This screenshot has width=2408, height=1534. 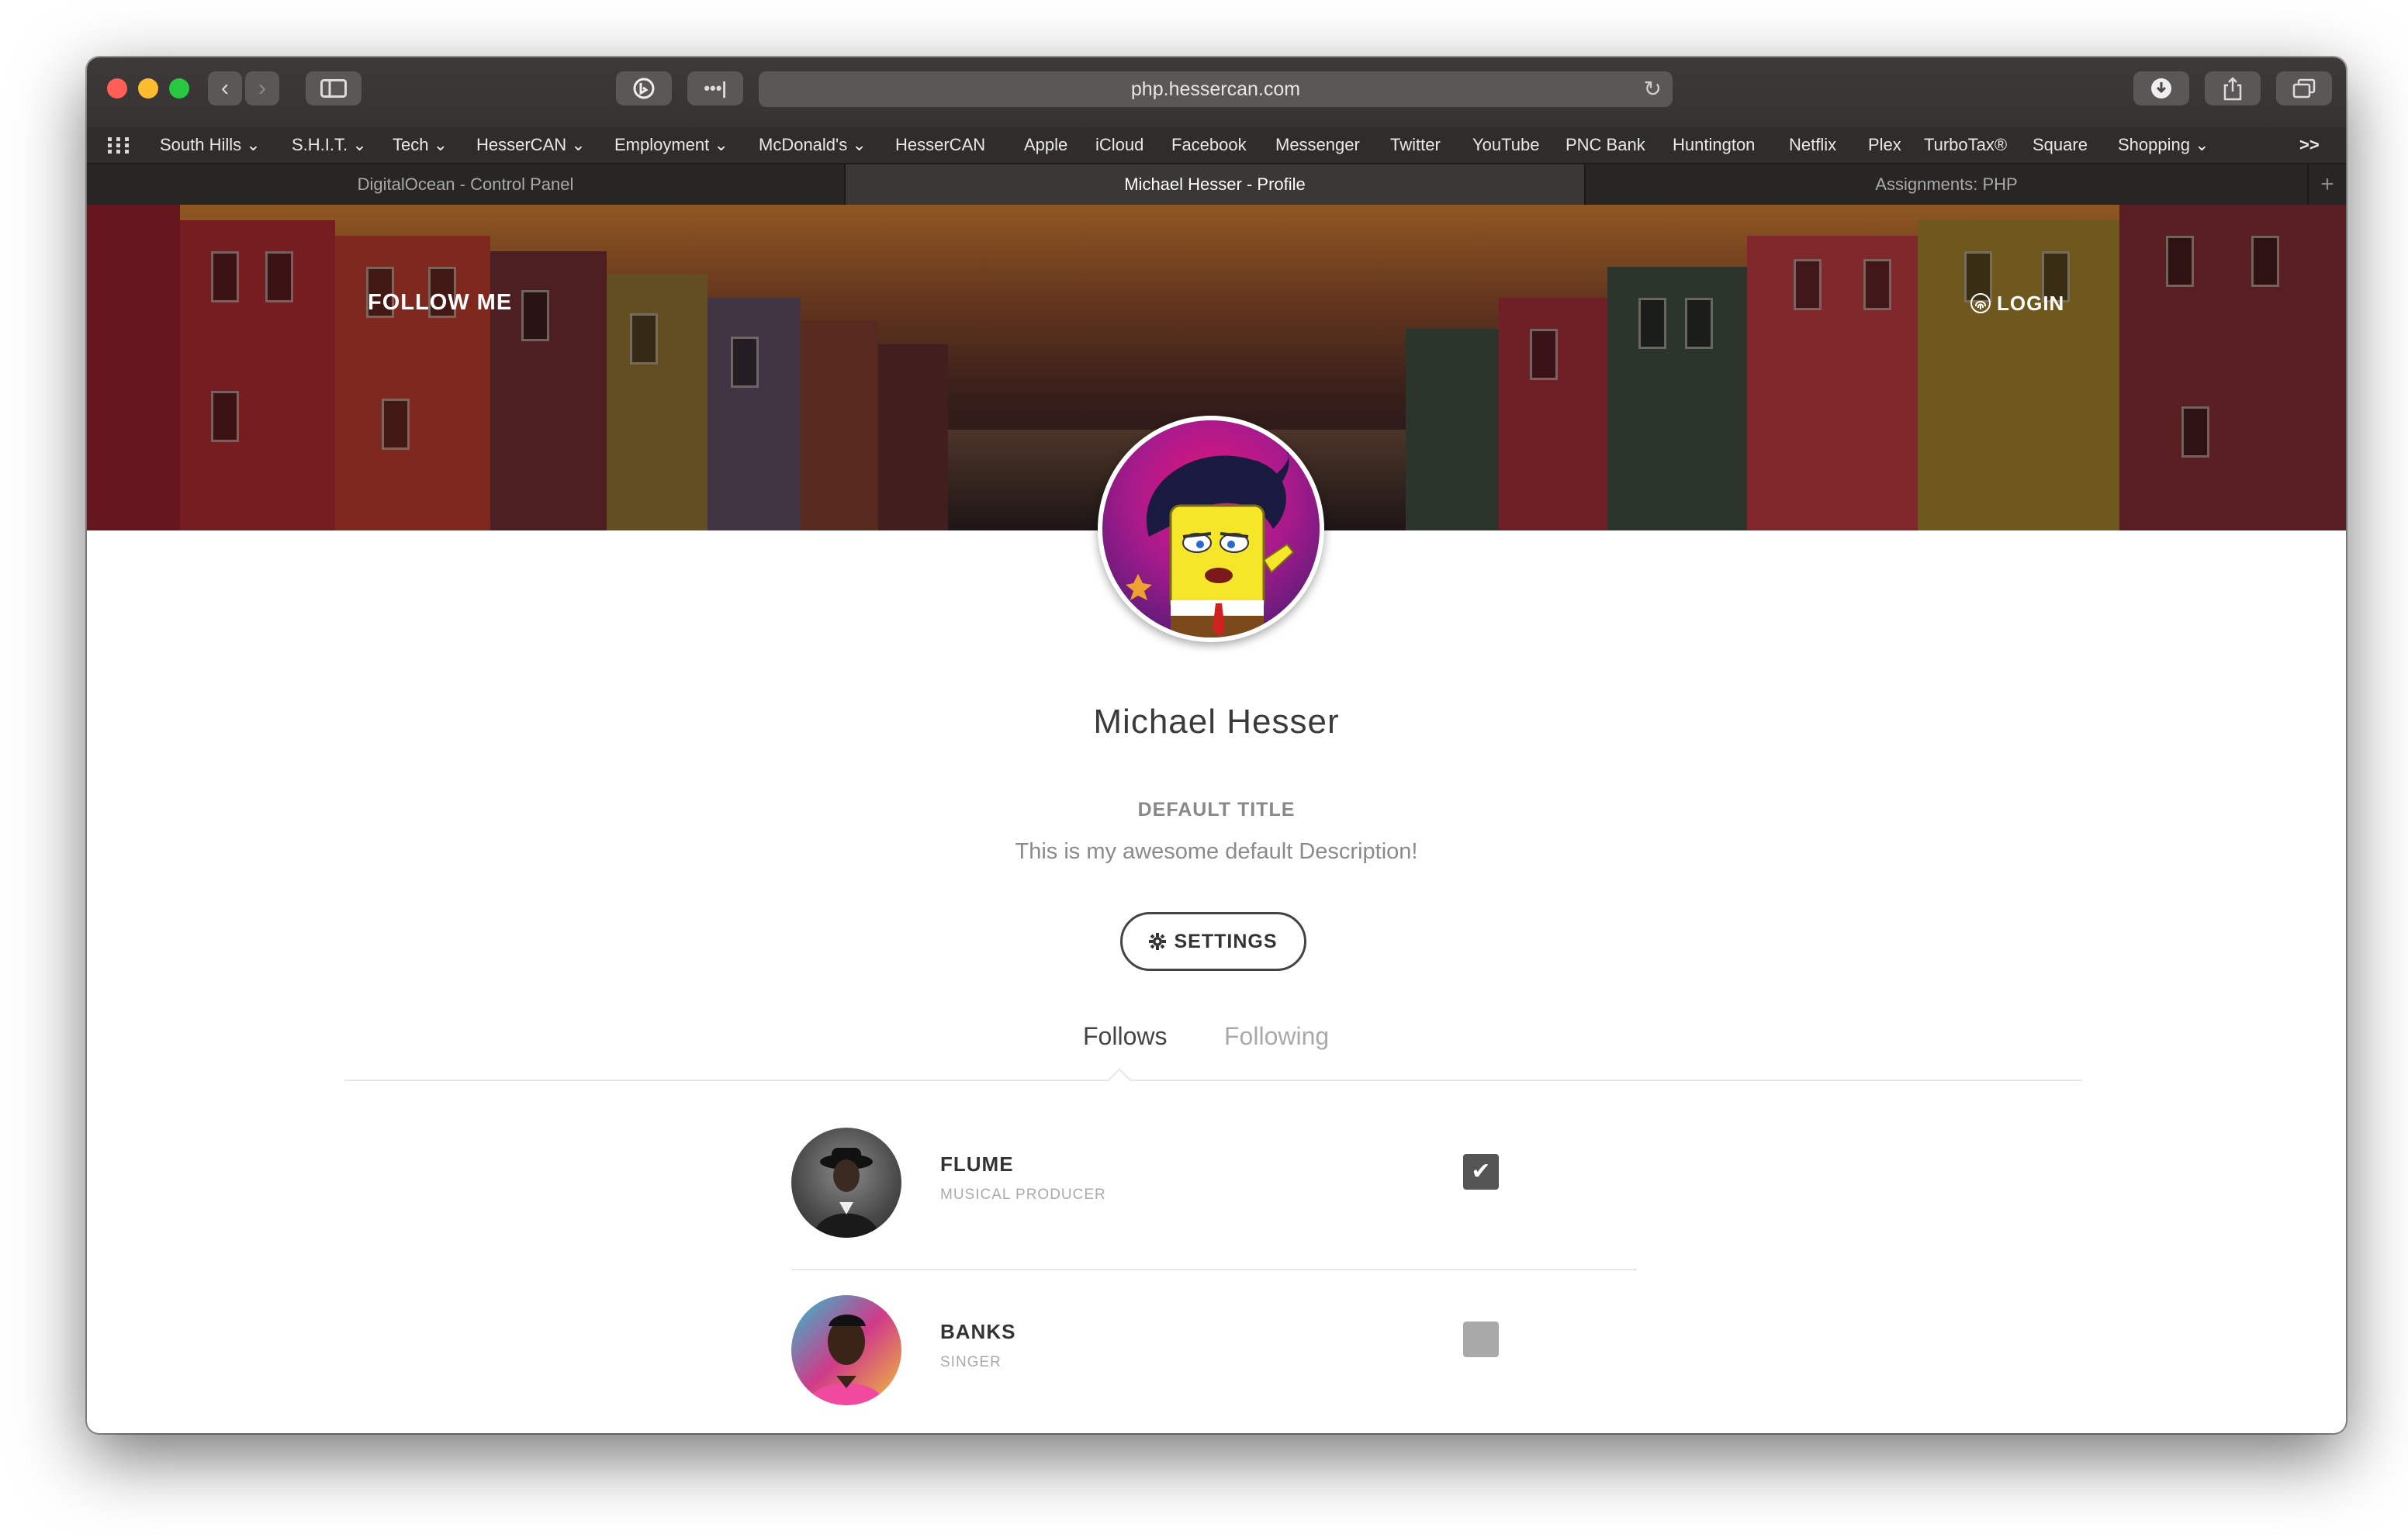 What do you see at coordinates (320, 144) in the screenshot?
I see `bookmark-label: S.H.I.T.` at bounding box center [320, 144].